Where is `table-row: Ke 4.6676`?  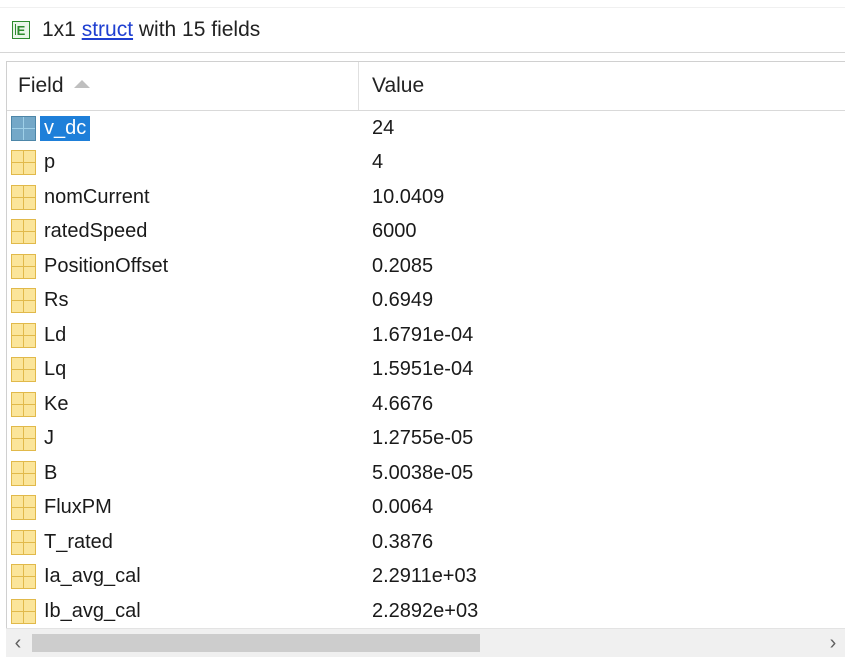
table-row: Ke 4.6676 is located at coordinates (426, 404).